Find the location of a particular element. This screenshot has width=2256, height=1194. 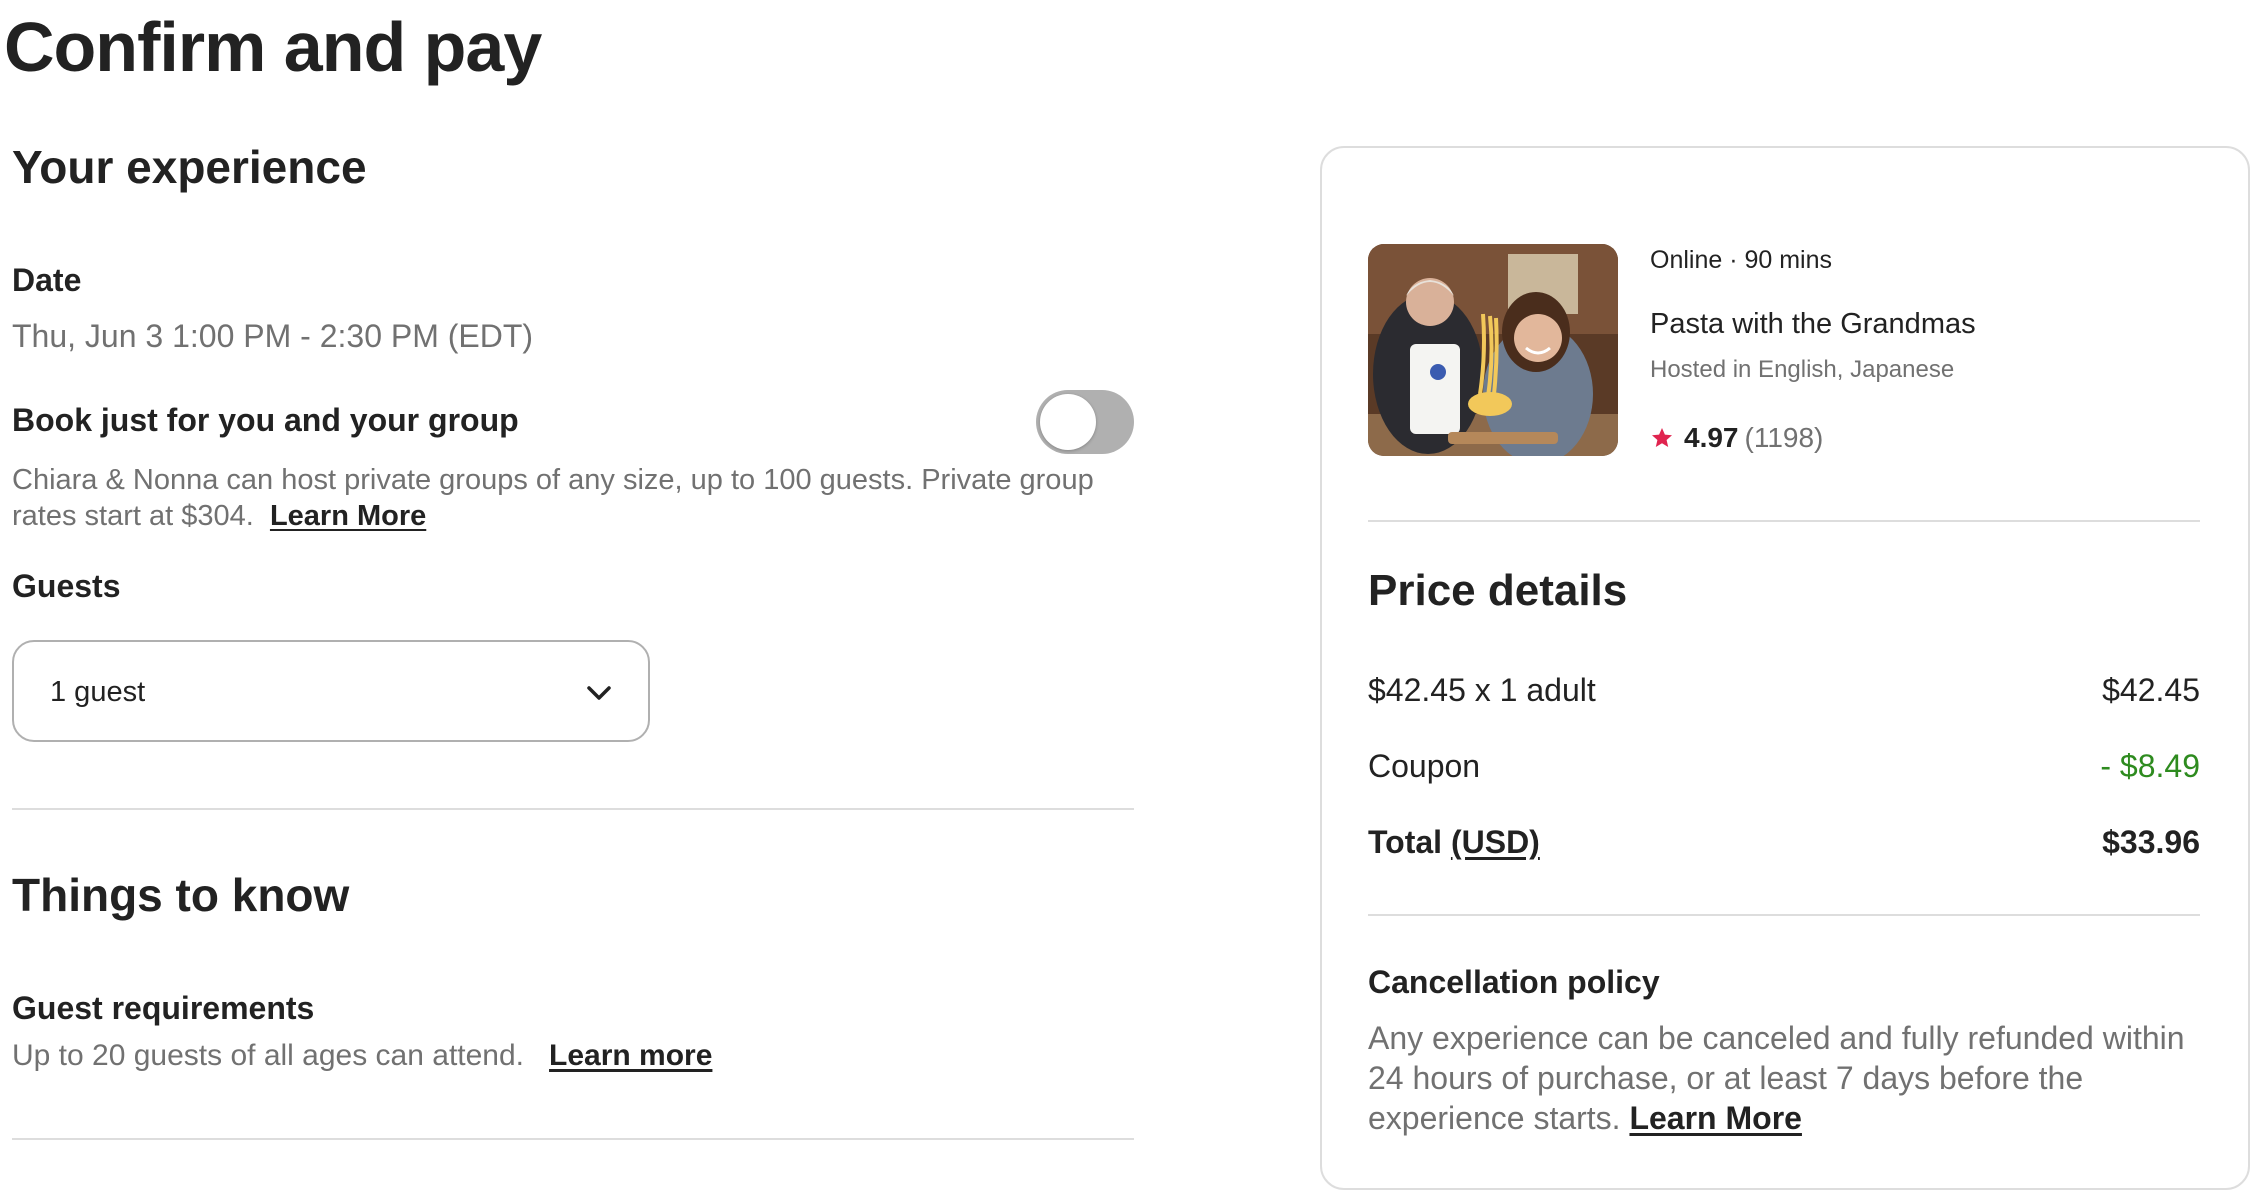

your-experience-heading: Your experience is located at coordinates (189, 167).